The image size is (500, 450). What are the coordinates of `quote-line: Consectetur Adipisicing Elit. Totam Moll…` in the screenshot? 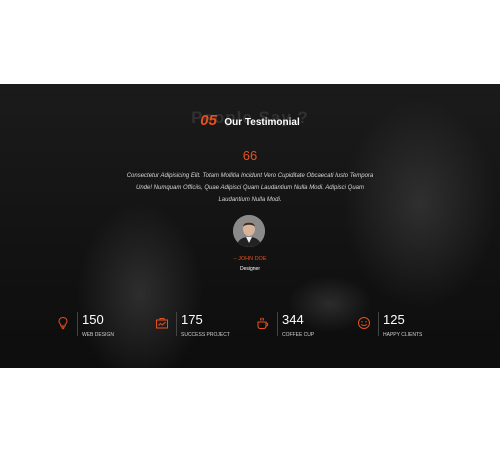 It's located at (250, 176).